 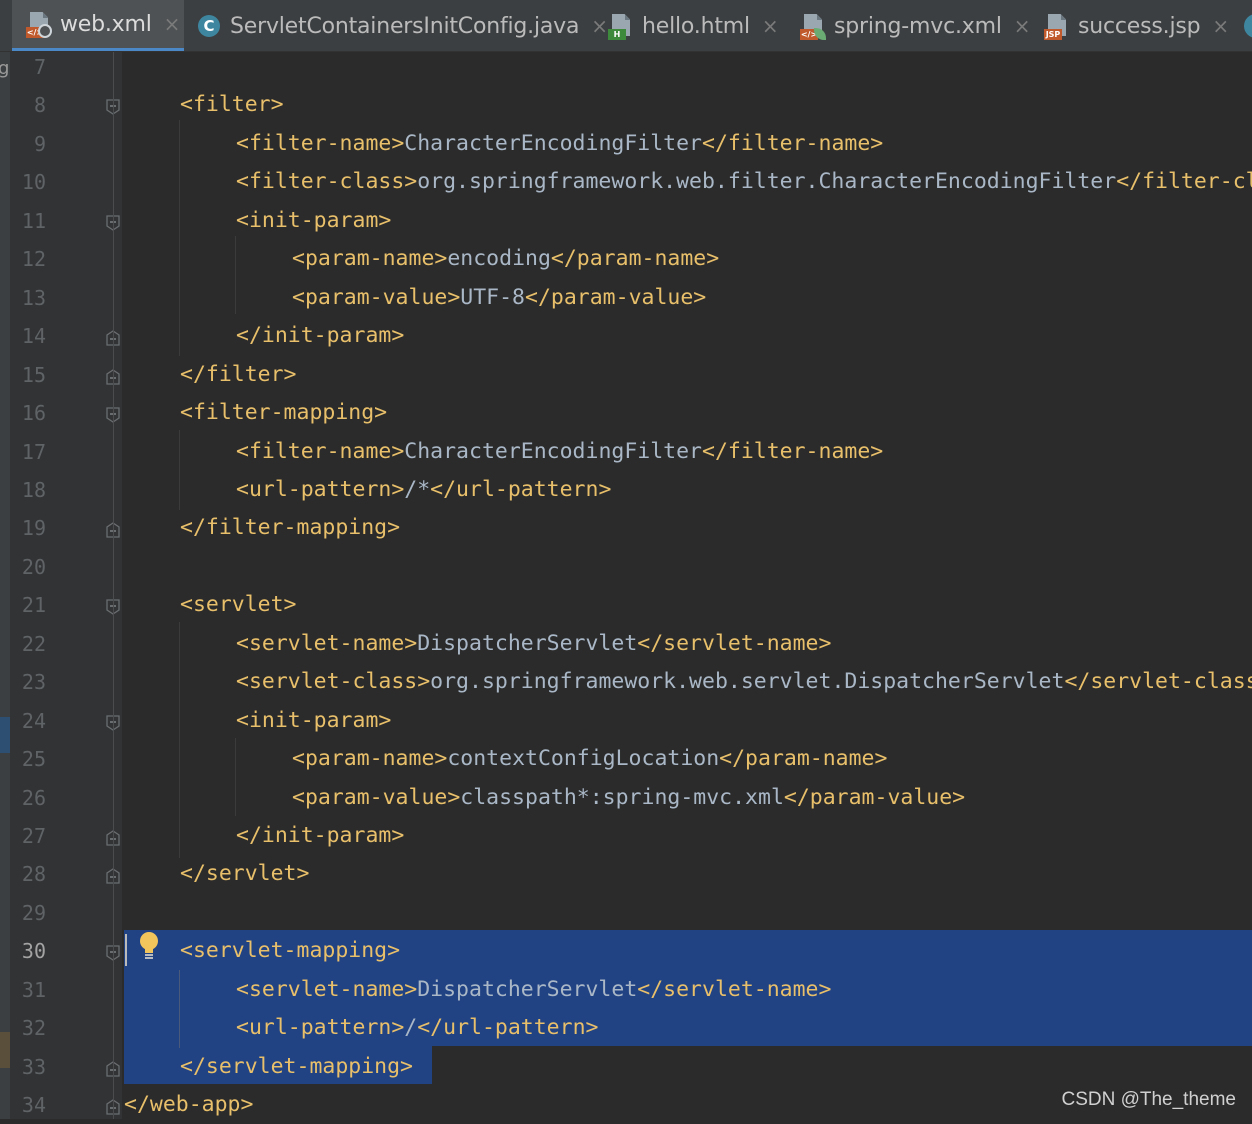 What do you see at coordinates (5, 68) in the screenshot?
I see `strip-glyph: g` at bounding box center [5, 68].